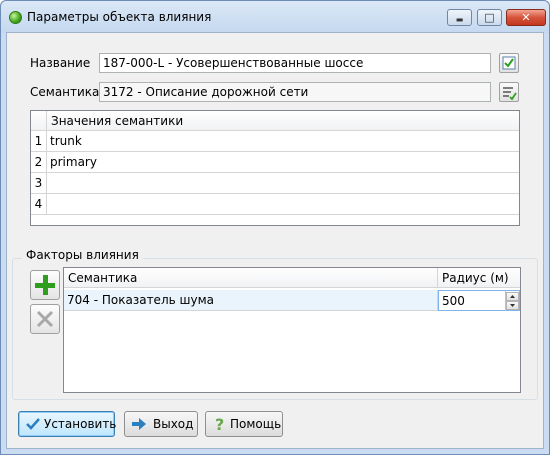  What do you see at coordinates (283, 162) in the screenshot?
I see `semantic-value-cell: primary` at bounding box center [283, 162].